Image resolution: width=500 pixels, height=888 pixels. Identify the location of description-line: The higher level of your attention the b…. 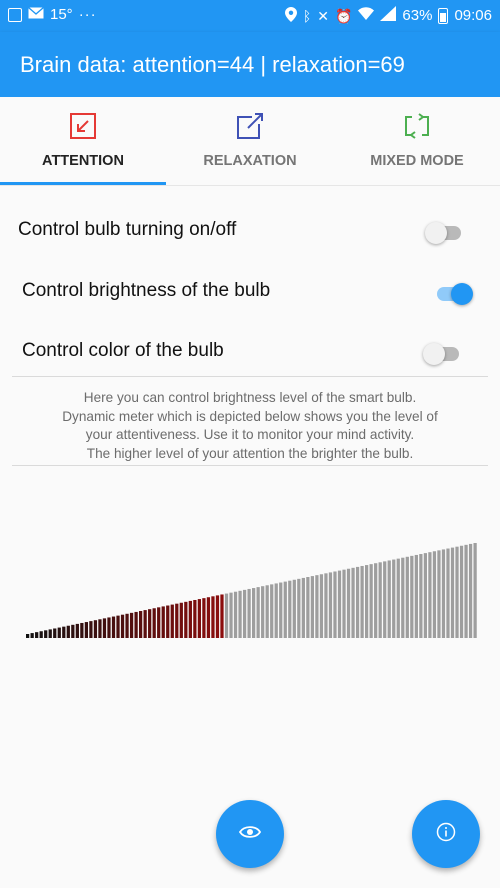
(250, 453).